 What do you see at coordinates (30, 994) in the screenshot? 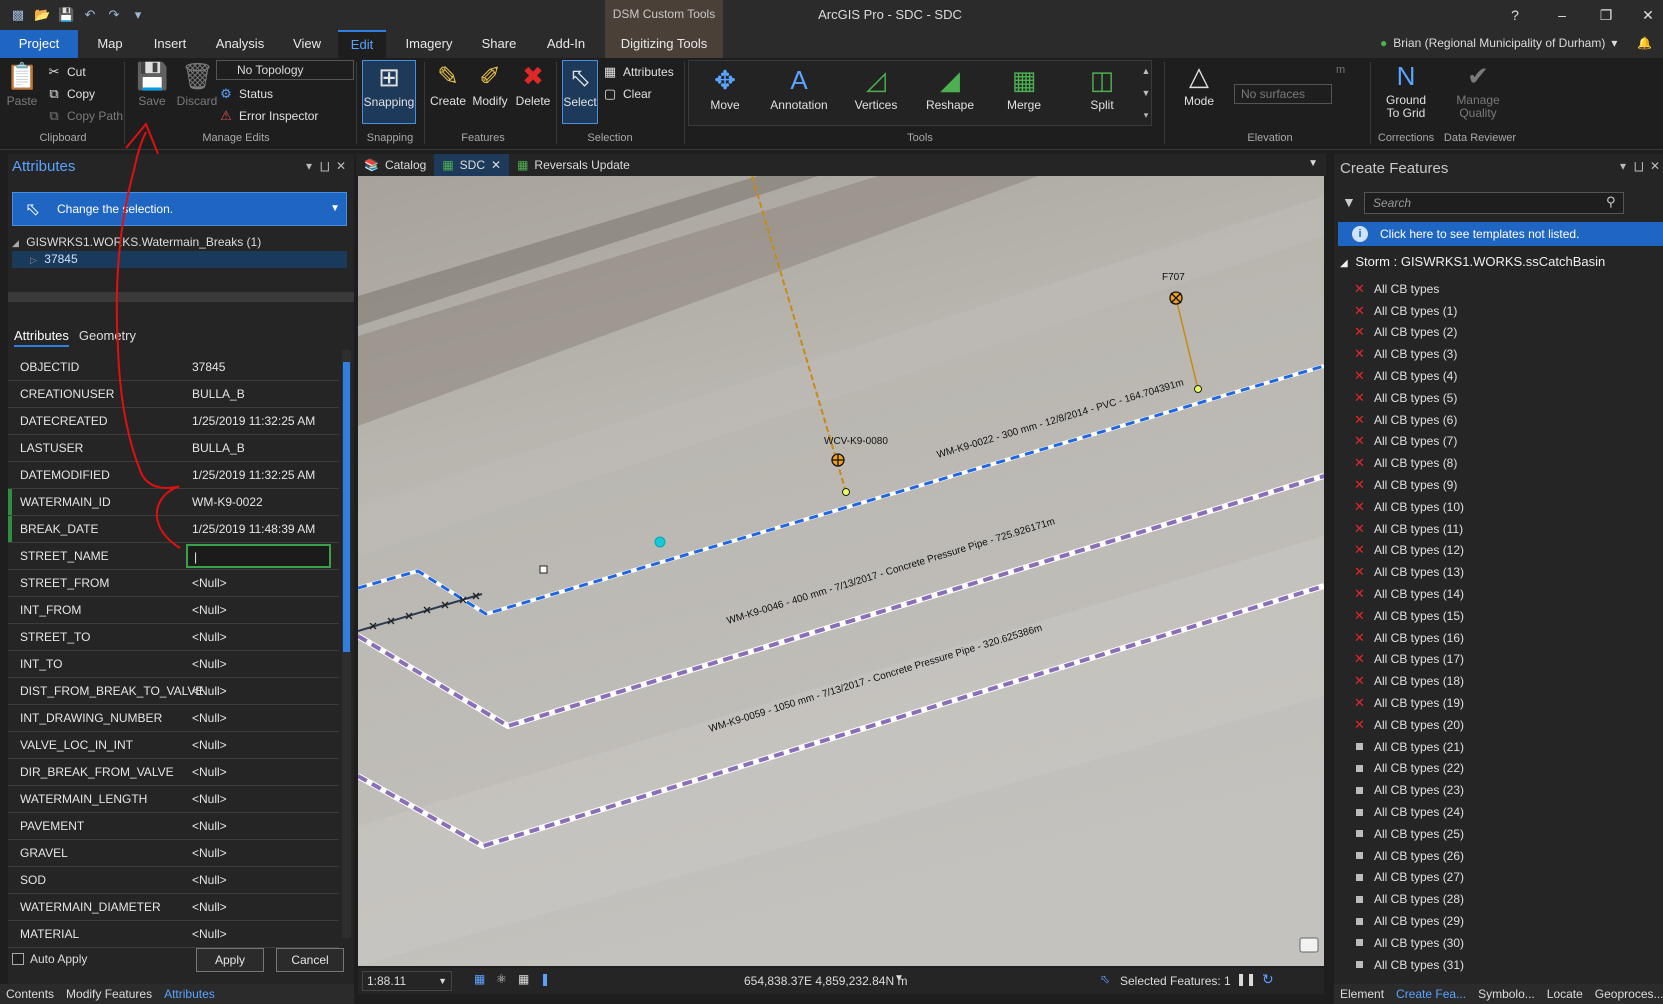
I see `tab-contents: Contents` at bounding box center [30, 994].